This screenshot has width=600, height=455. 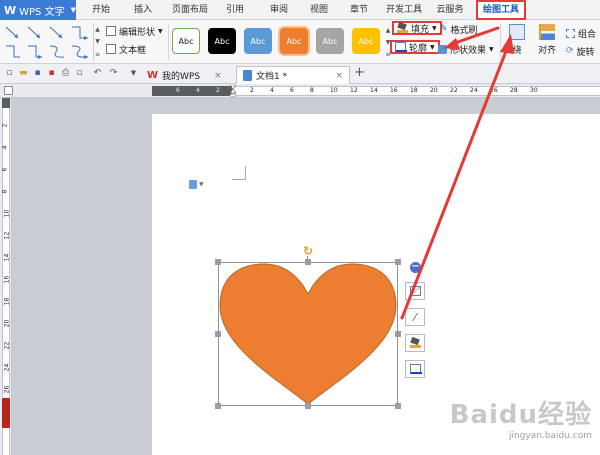 I want to click on tab-document: 文档1 * ×, so click(x=293, y=75).